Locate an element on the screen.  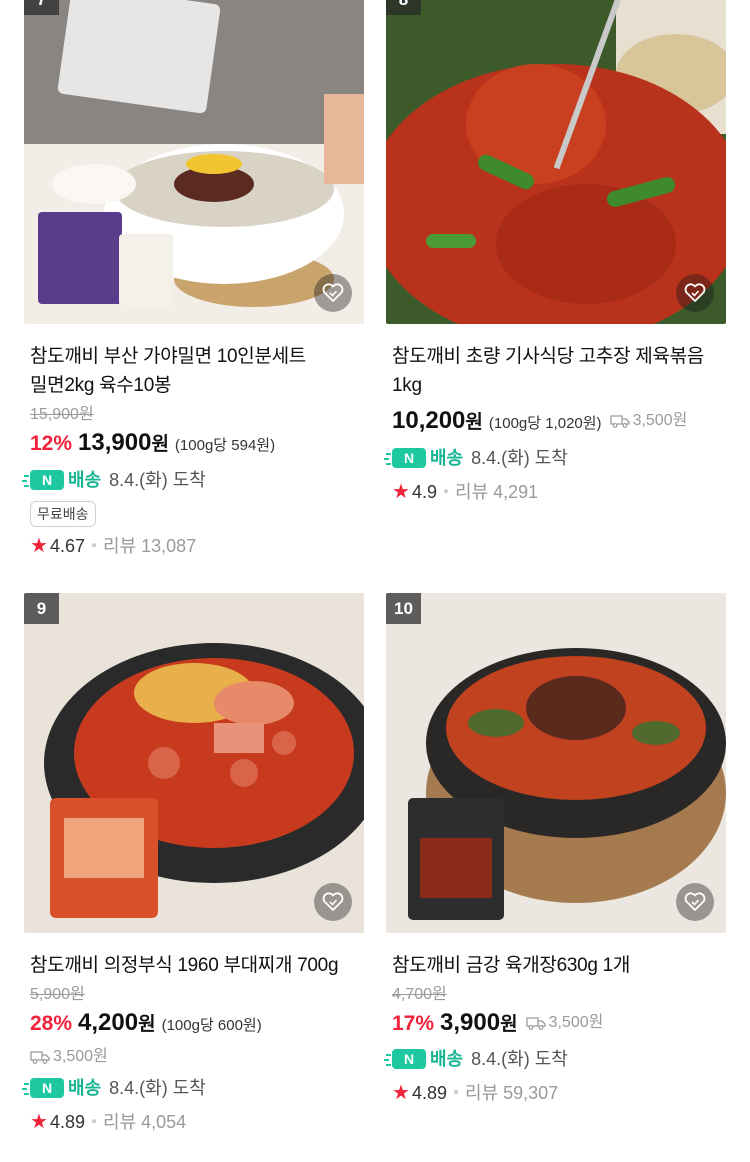
product-image: 8 is located at coordinates (556, 162).